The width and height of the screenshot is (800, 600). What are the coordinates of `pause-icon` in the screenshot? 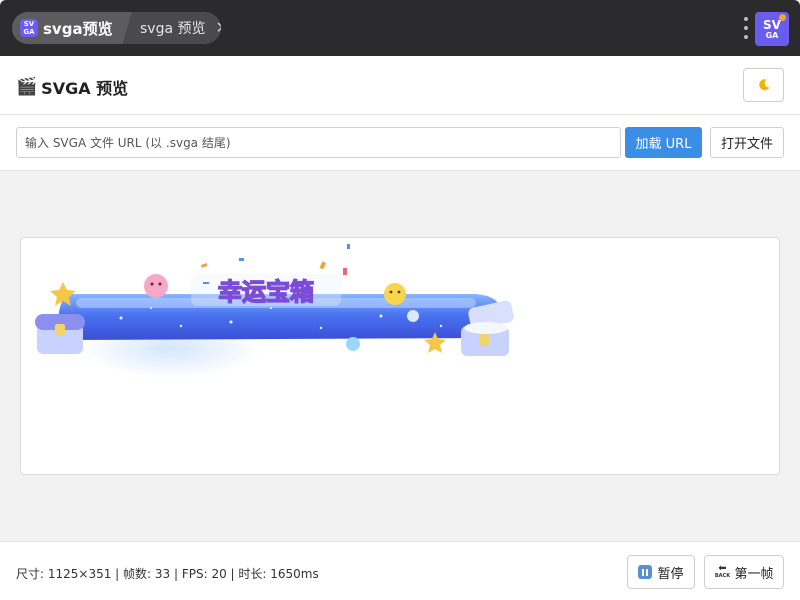 It's located at (645, 572).